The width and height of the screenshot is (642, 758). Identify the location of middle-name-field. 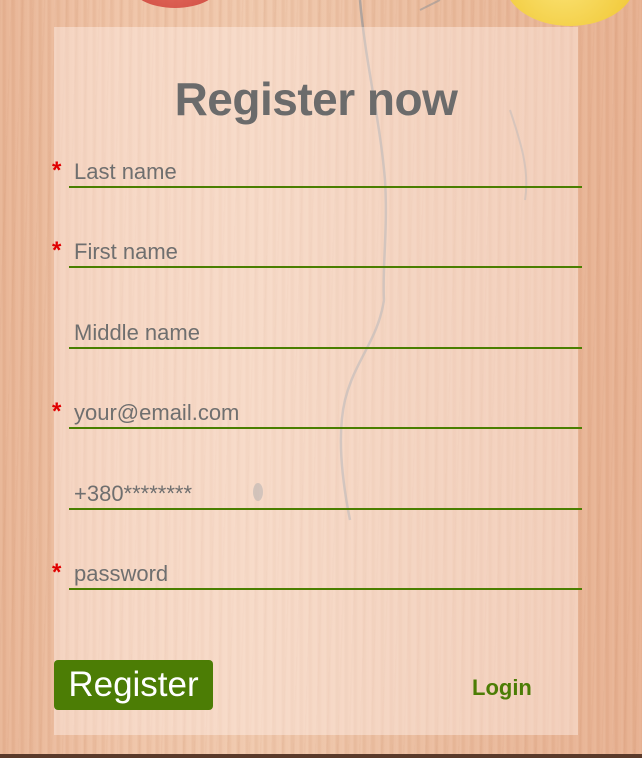
(318, 335).